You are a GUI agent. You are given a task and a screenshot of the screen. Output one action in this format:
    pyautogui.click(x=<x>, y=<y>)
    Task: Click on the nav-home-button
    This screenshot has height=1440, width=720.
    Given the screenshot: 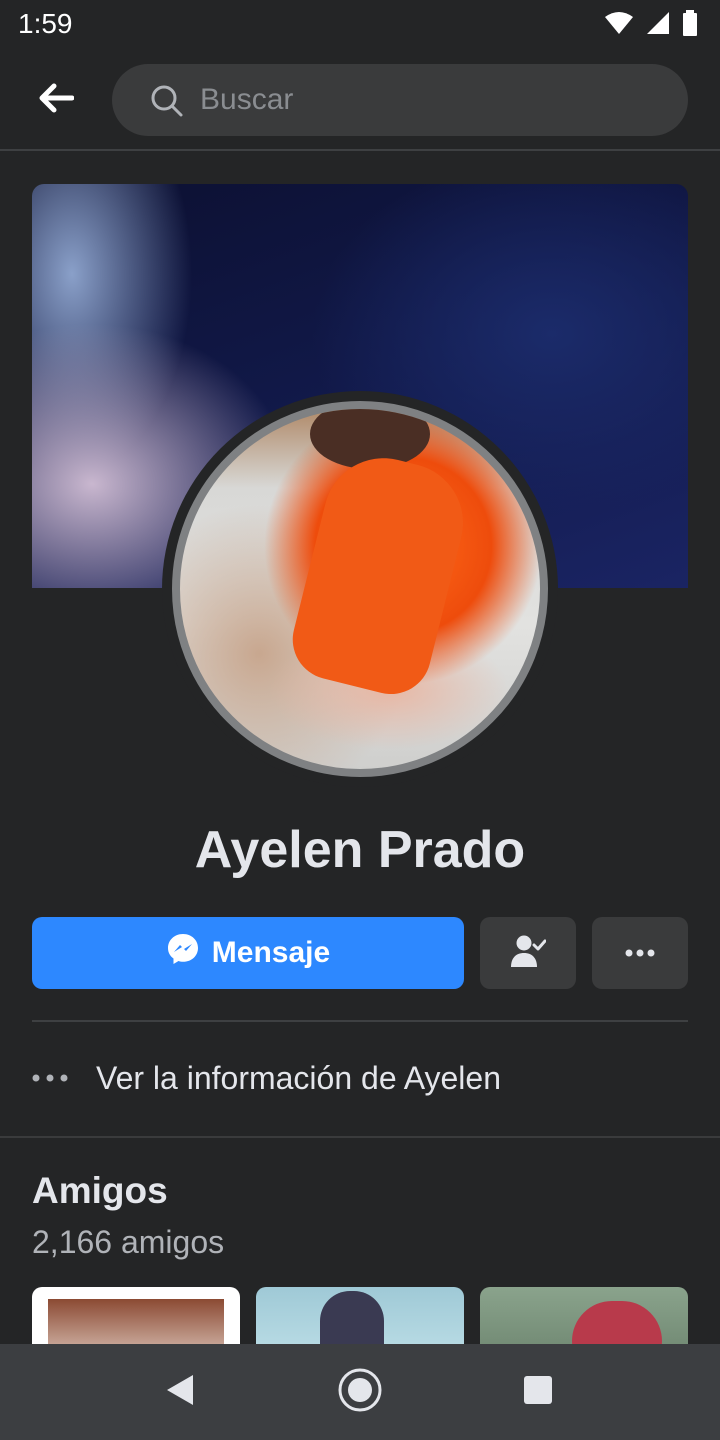 What is the action you would take?
    pyautogui.click(x=360, y=1392)
    